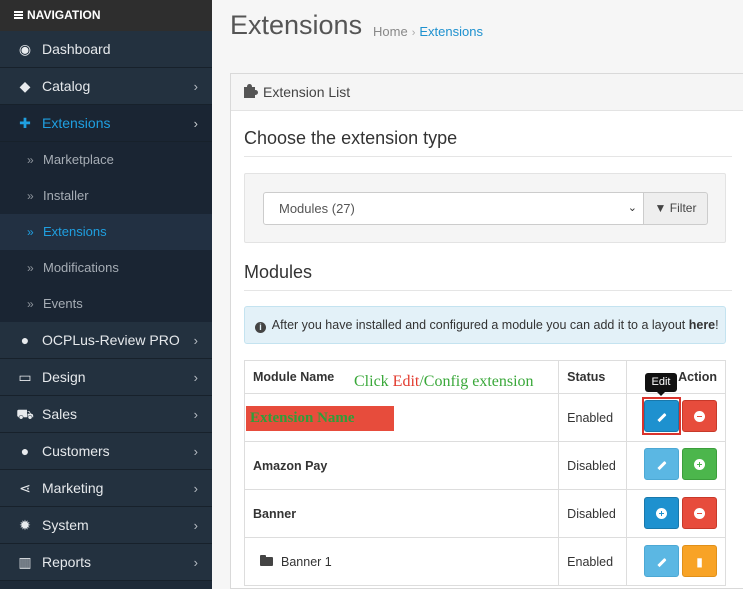 The height and width of the screenshot is (589, 743). I want to click on sidebar-item-design: ▭ Design ›, so click(106, 377).